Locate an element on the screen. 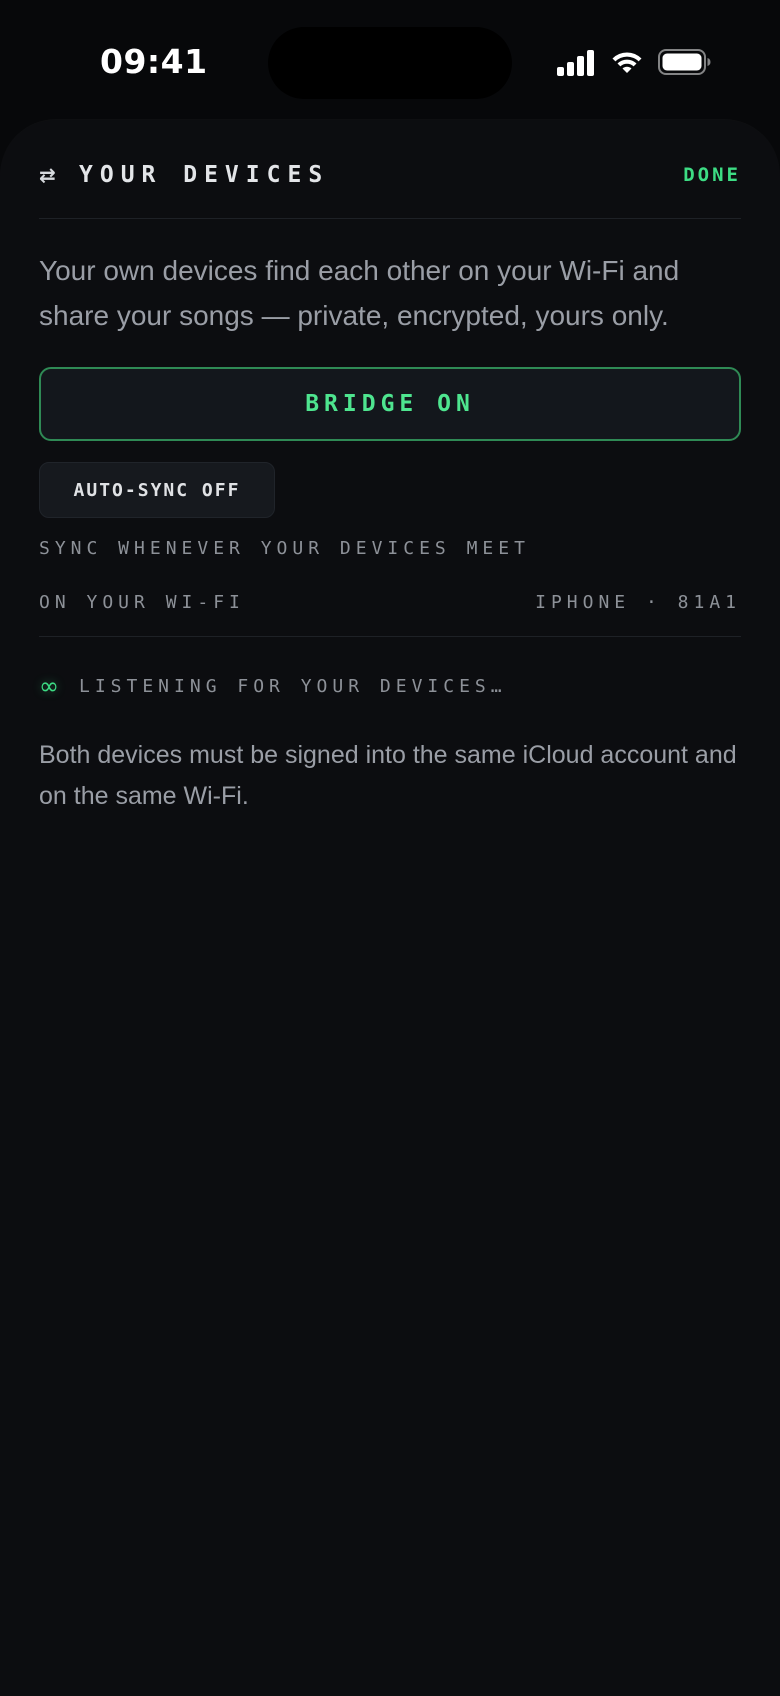  sheet-title: YOUR DEVICES is located at coordinates (204, 175).